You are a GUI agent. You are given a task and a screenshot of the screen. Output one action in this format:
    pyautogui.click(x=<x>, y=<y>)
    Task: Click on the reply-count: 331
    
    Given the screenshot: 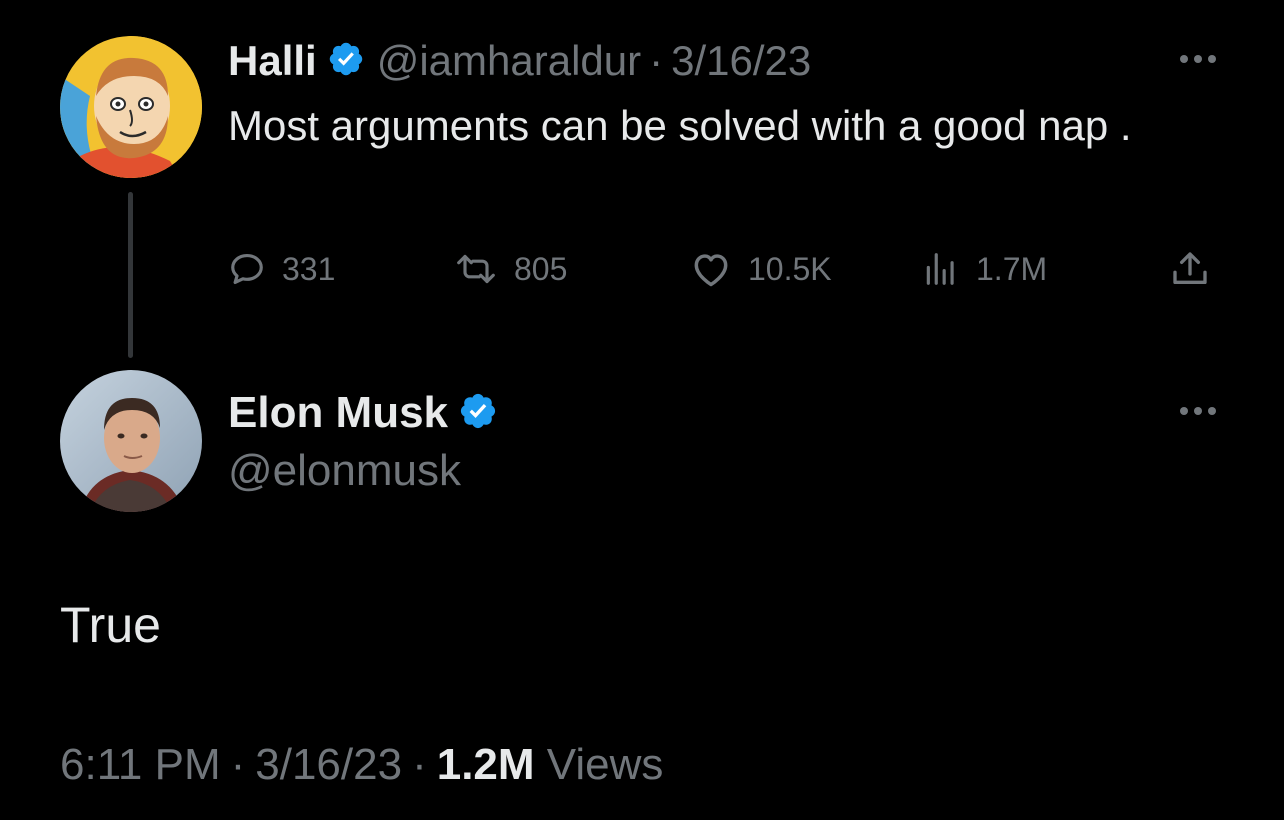 What is the action you would take?
    pyautogui.click(x=309, y=268)
    